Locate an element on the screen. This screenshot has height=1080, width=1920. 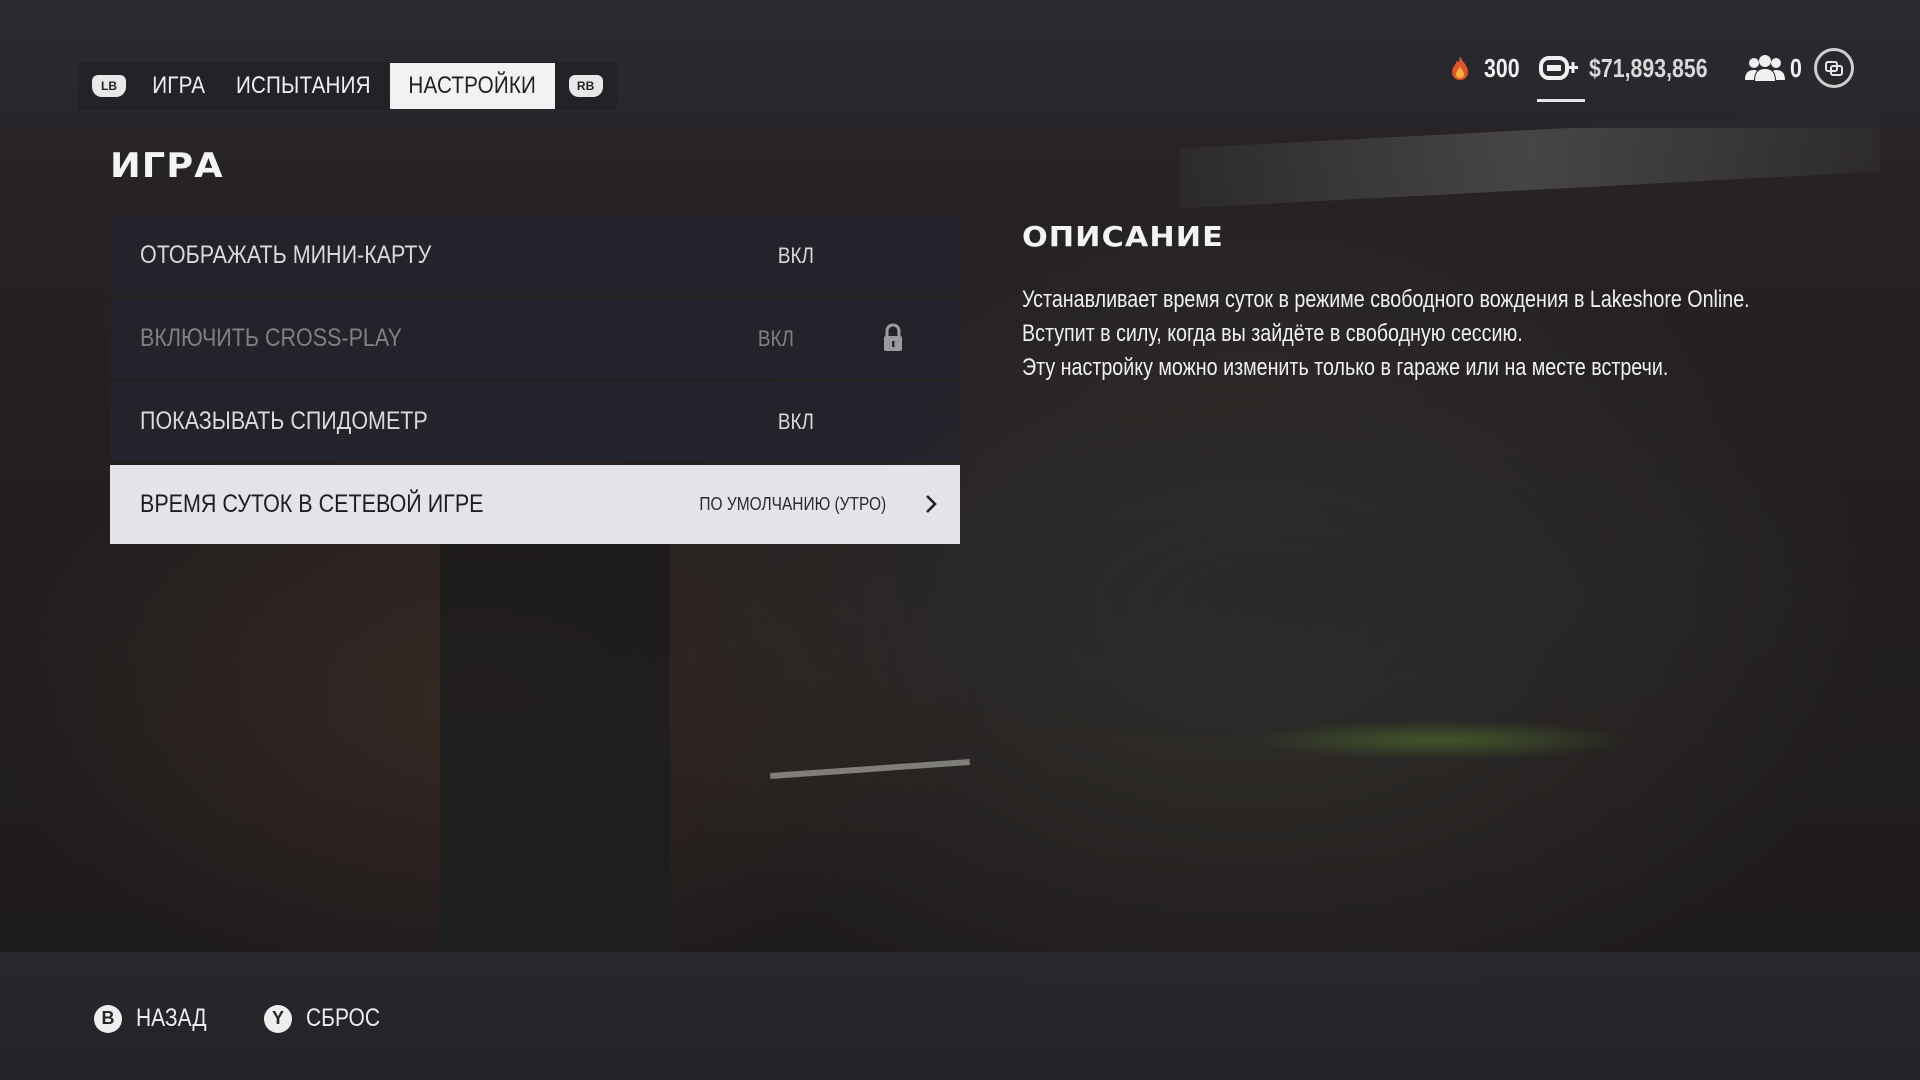
tab-bar: LB ИГРА ИСПЫТАНИЯ НАСТРОЙКИ RB is located at coordinates (347, 86).